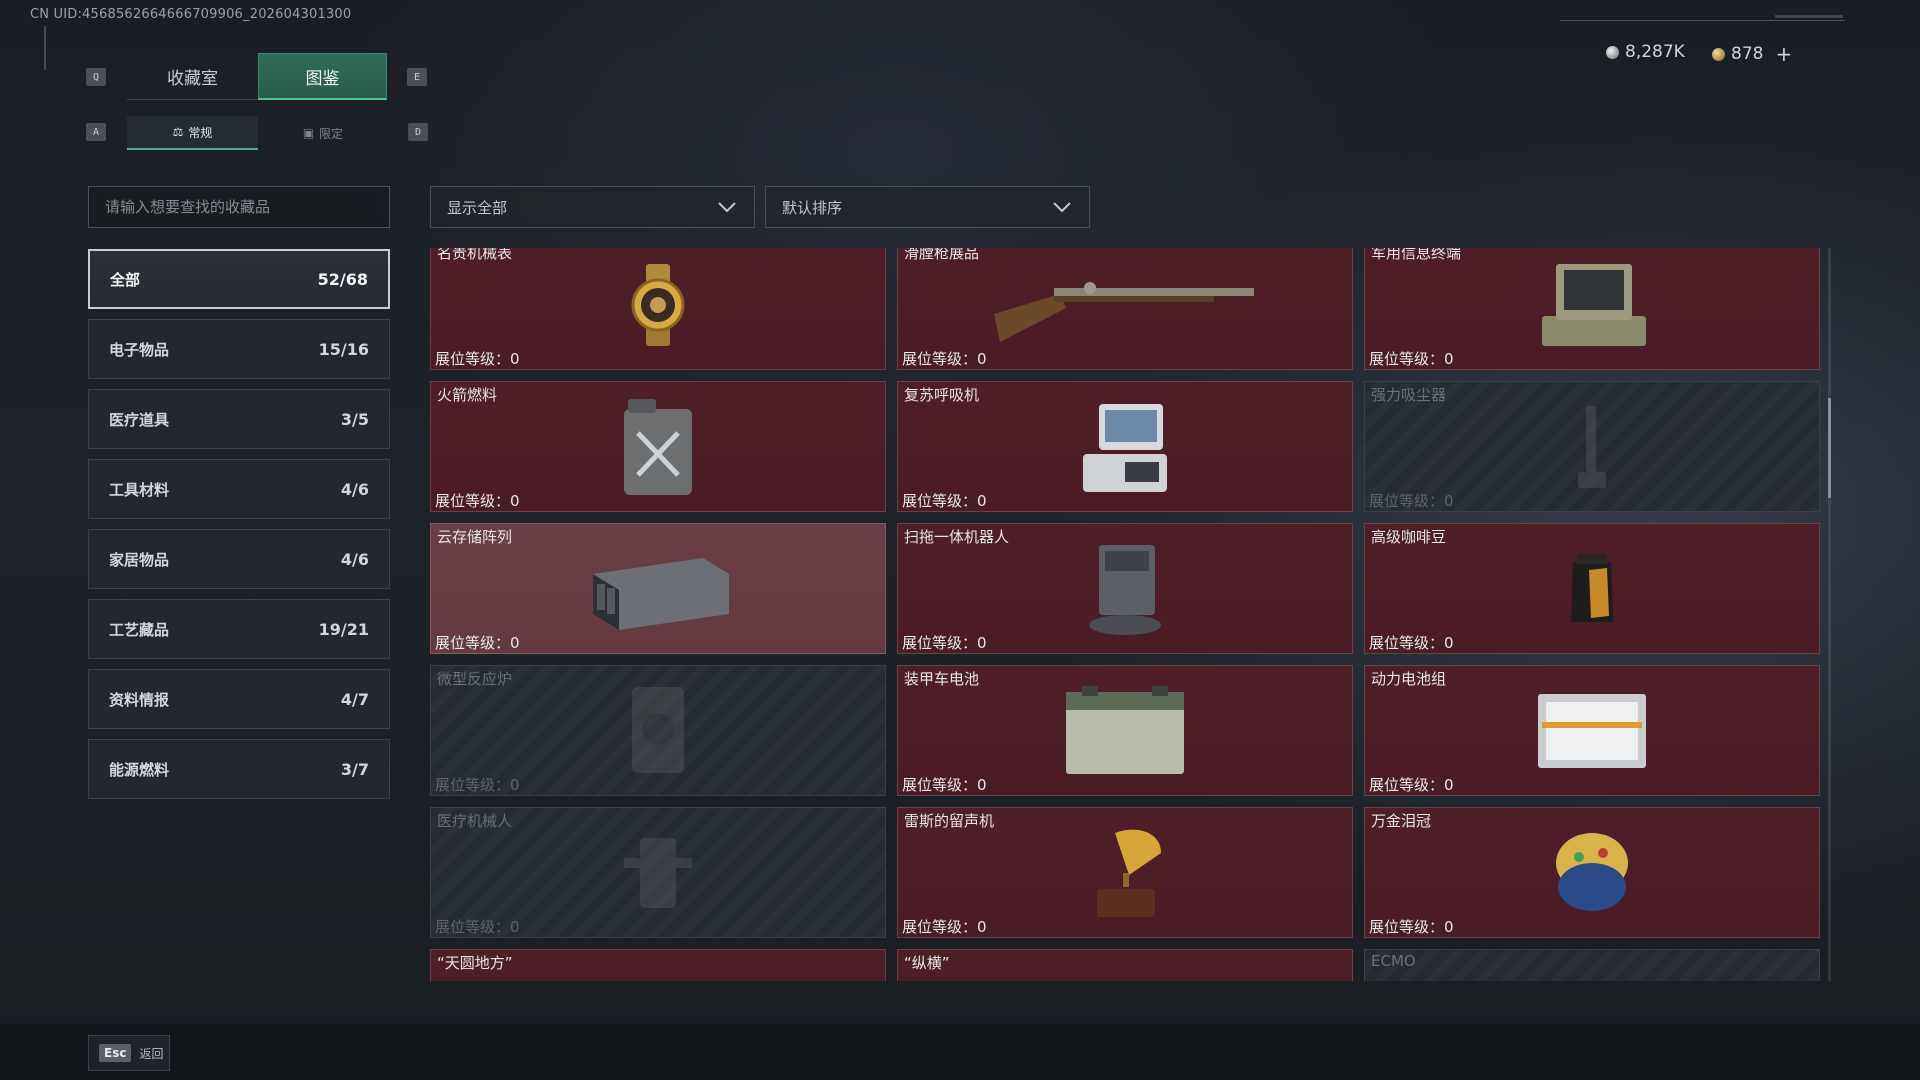 Image resolution: width=1920 pixels, height=1080 pixels. I want to click on collection-card: 装甲车电池 展位等级：0, so click(1125, 730).